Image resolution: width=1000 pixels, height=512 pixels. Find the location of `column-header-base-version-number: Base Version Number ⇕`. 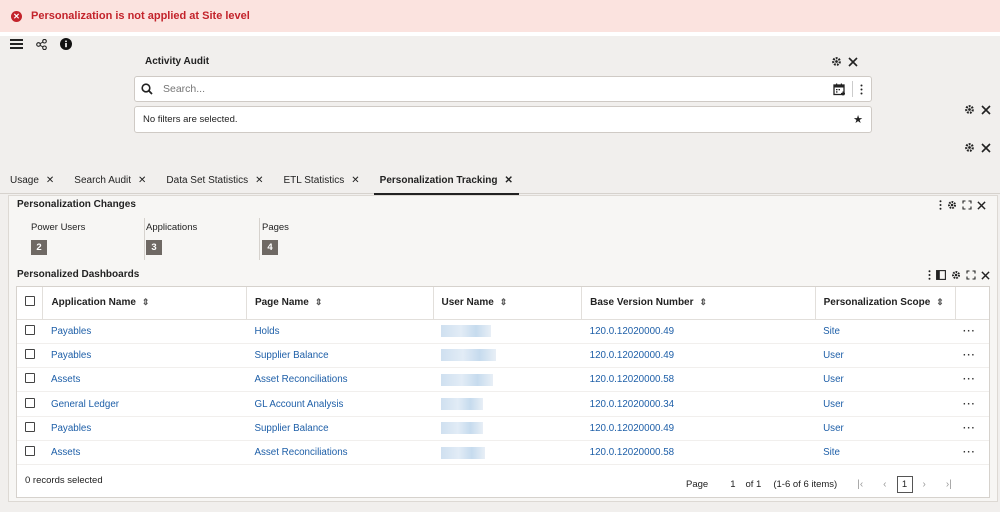

column-header-base-version-number: Base Version Number ⇕ is located at coordinates (698, 303).